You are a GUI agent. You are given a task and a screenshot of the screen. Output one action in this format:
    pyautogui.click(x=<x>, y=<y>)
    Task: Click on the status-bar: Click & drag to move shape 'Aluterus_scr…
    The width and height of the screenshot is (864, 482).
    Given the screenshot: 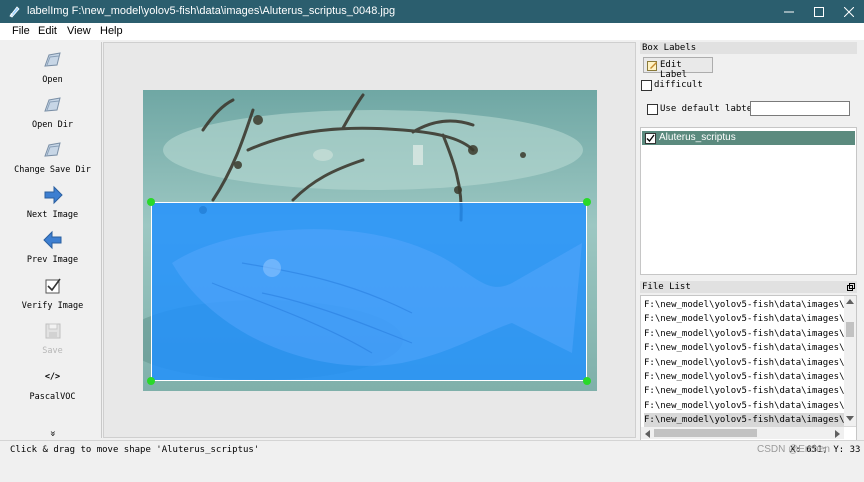 What is the action you would take?
    pyautogui.click(x=432, y=452)
    